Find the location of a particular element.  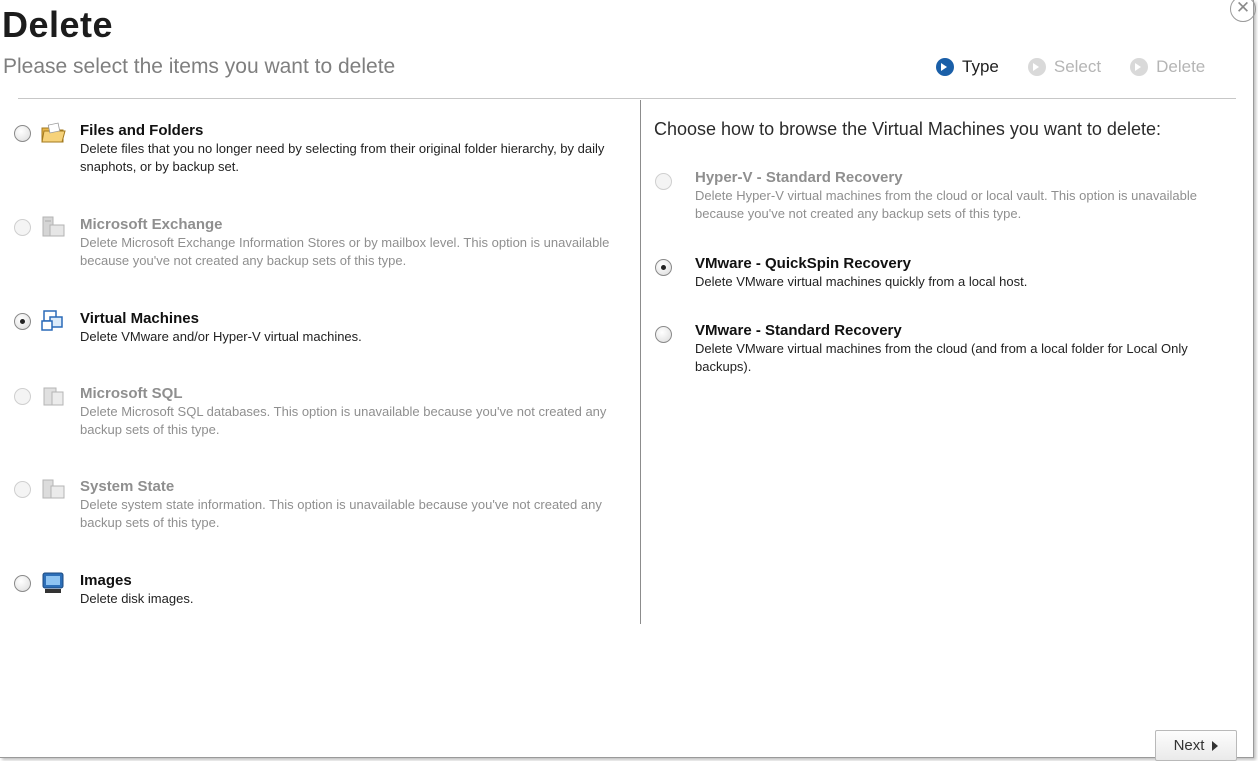

option-title: Files and Folders is located at coordinates (142, 130).